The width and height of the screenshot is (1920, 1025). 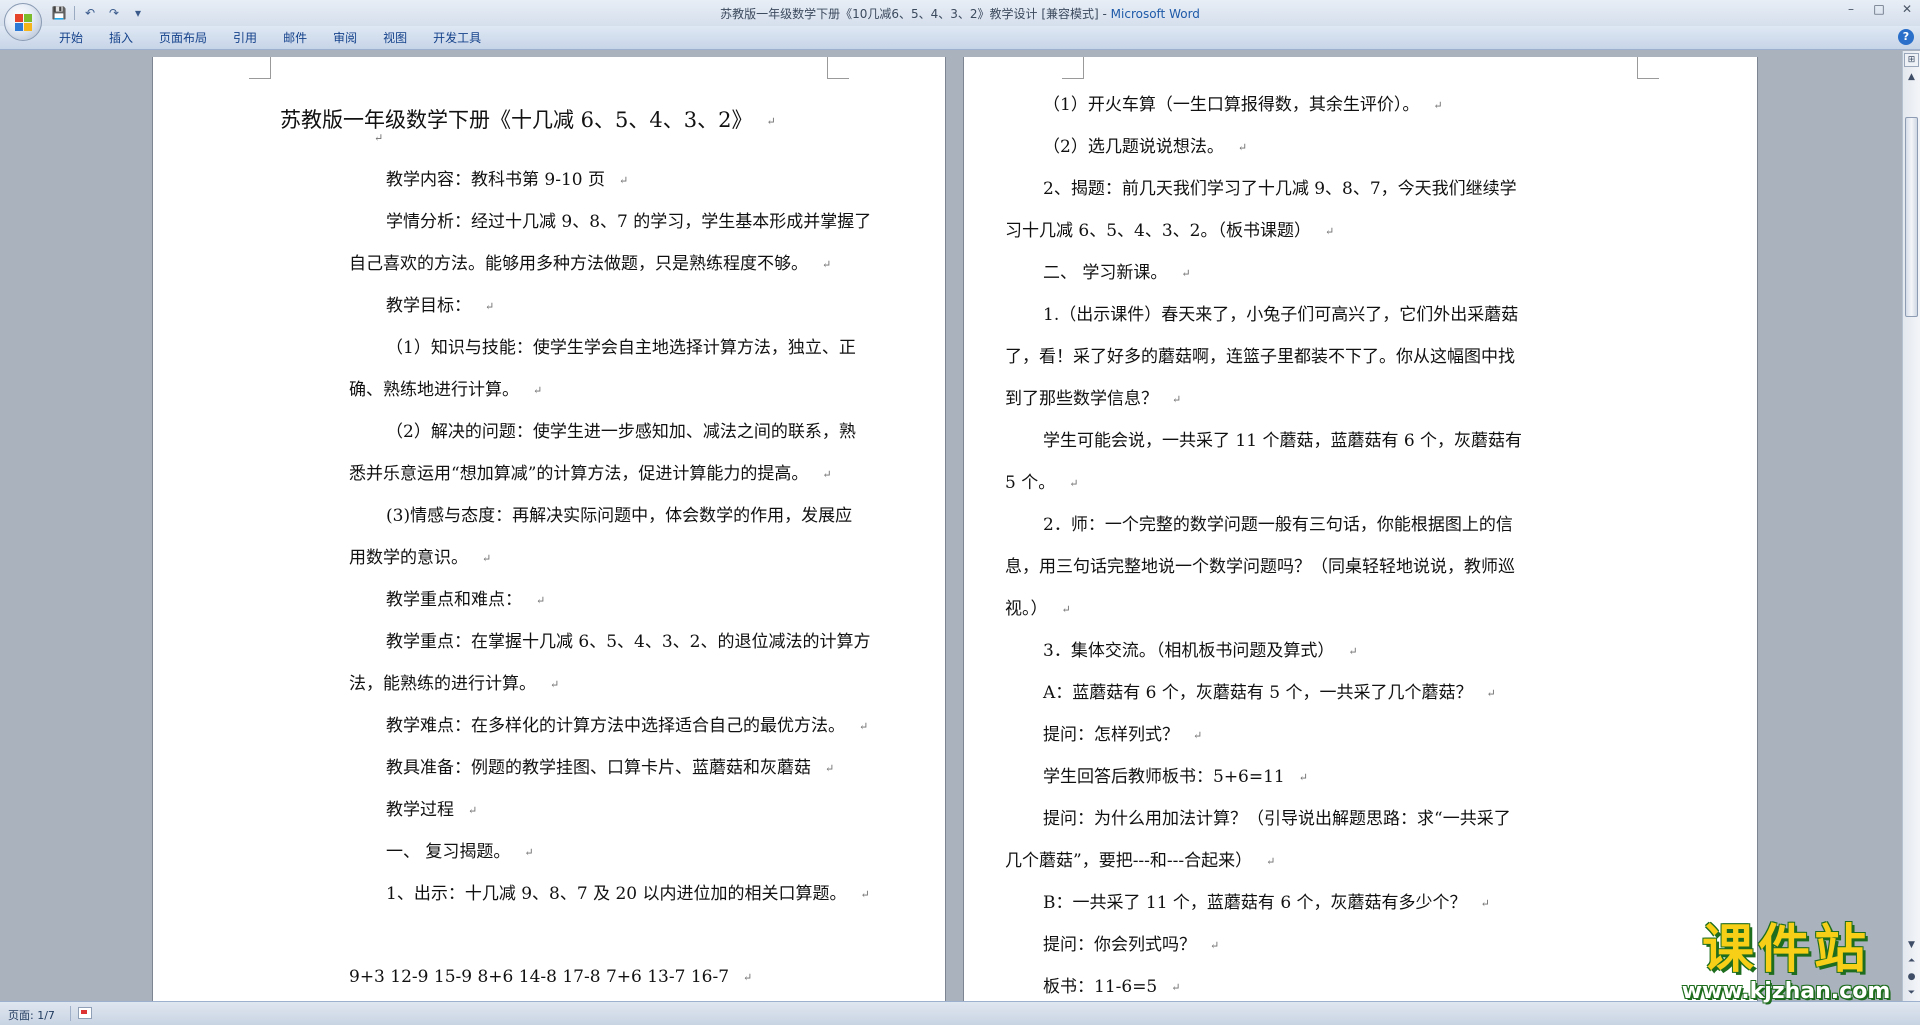 I want to click on document-paragraph: （2）解决的问题：使学生进一步感知加、减法之间的联系，熟, so click(x=621, y=432).